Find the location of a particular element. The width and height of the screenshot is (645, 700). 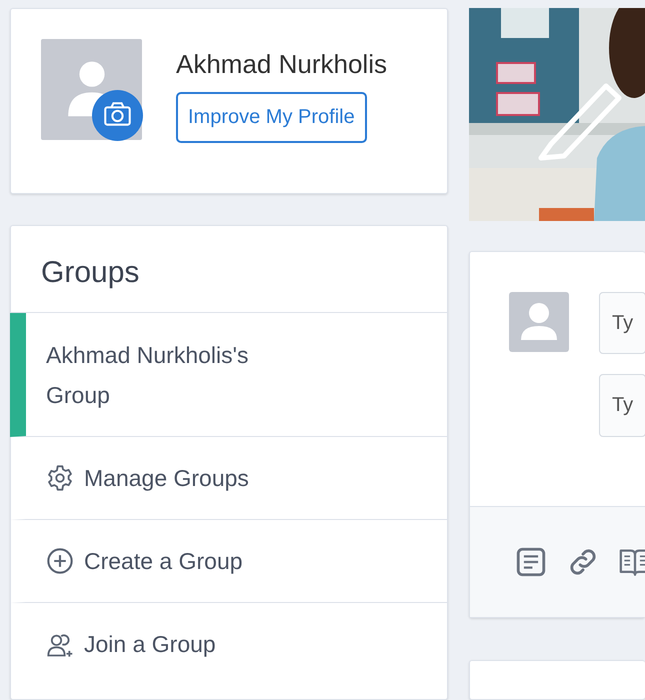

group-menu-item: Create a Group is located at coordinates (228, 561).